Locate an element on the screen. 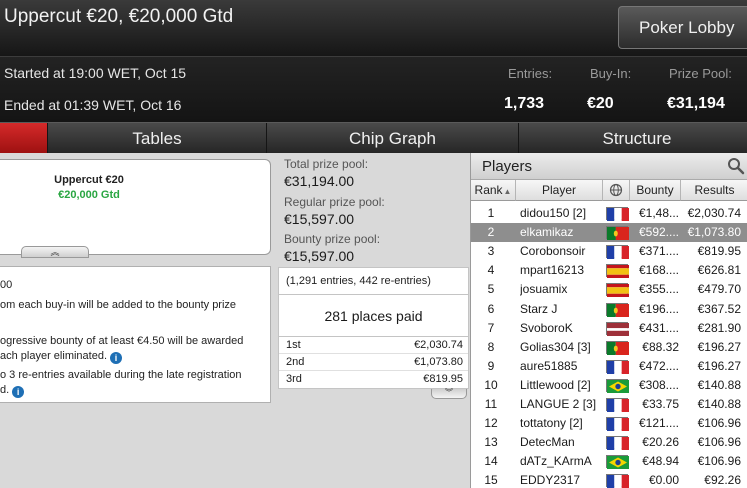 The height and width of the screenshot is (488, 747). player-row: 6 Starz J €196.... €367.52 is located at coordinates (609, 309).